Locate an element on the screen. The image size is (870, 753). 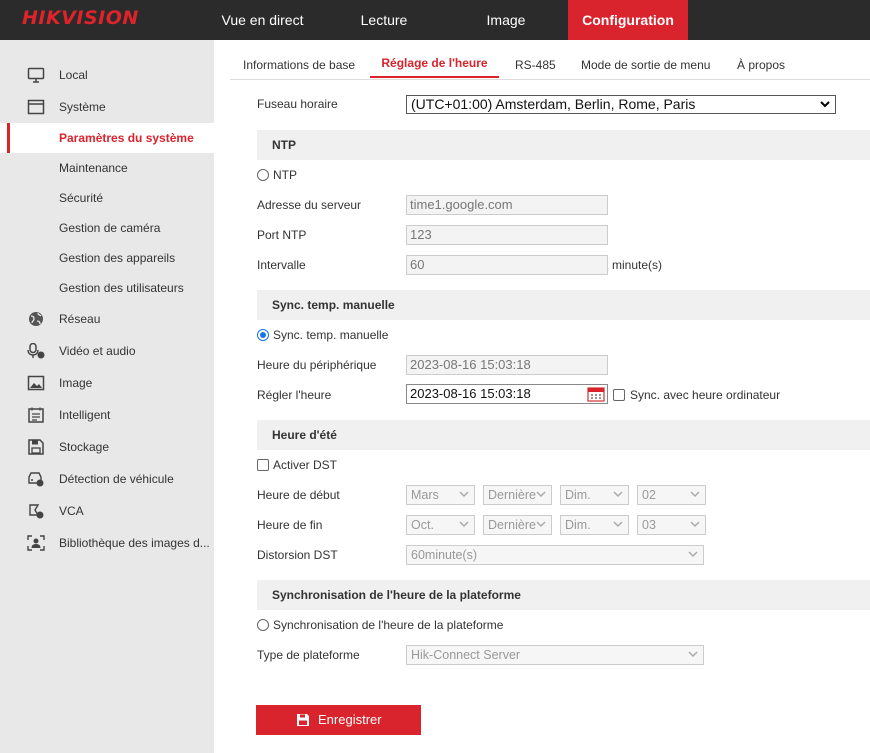
nav-image: Image is located at coordinates (506, 20).